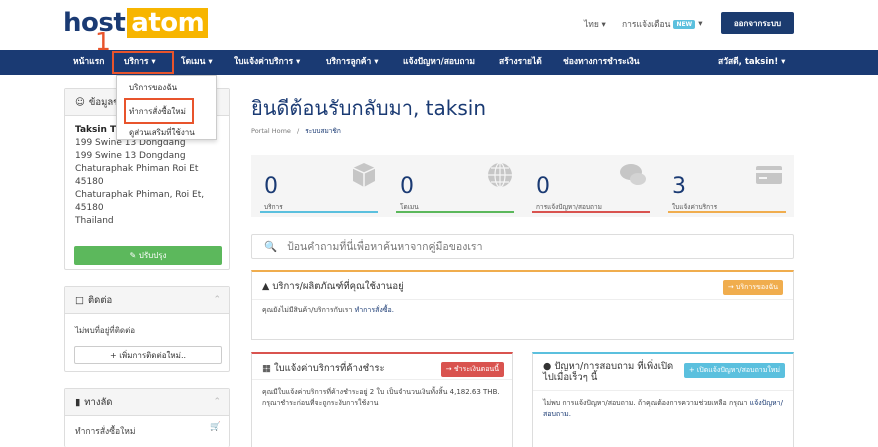  What do you see at coordinates (80, 102) in the screenshot?
I see `user-icon: ☺` at bounding box center [80, 102].